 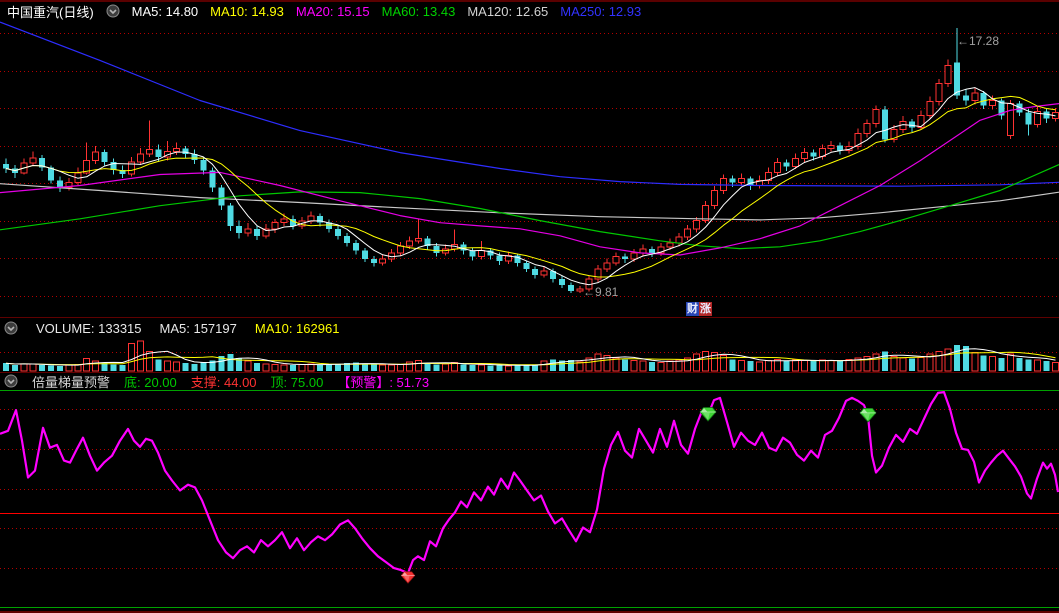 What do you see at coordinates (508, 11) in the screenshot?
I see `ma-legend-item: MA120: 12.65` at bounding box center [508, 11].